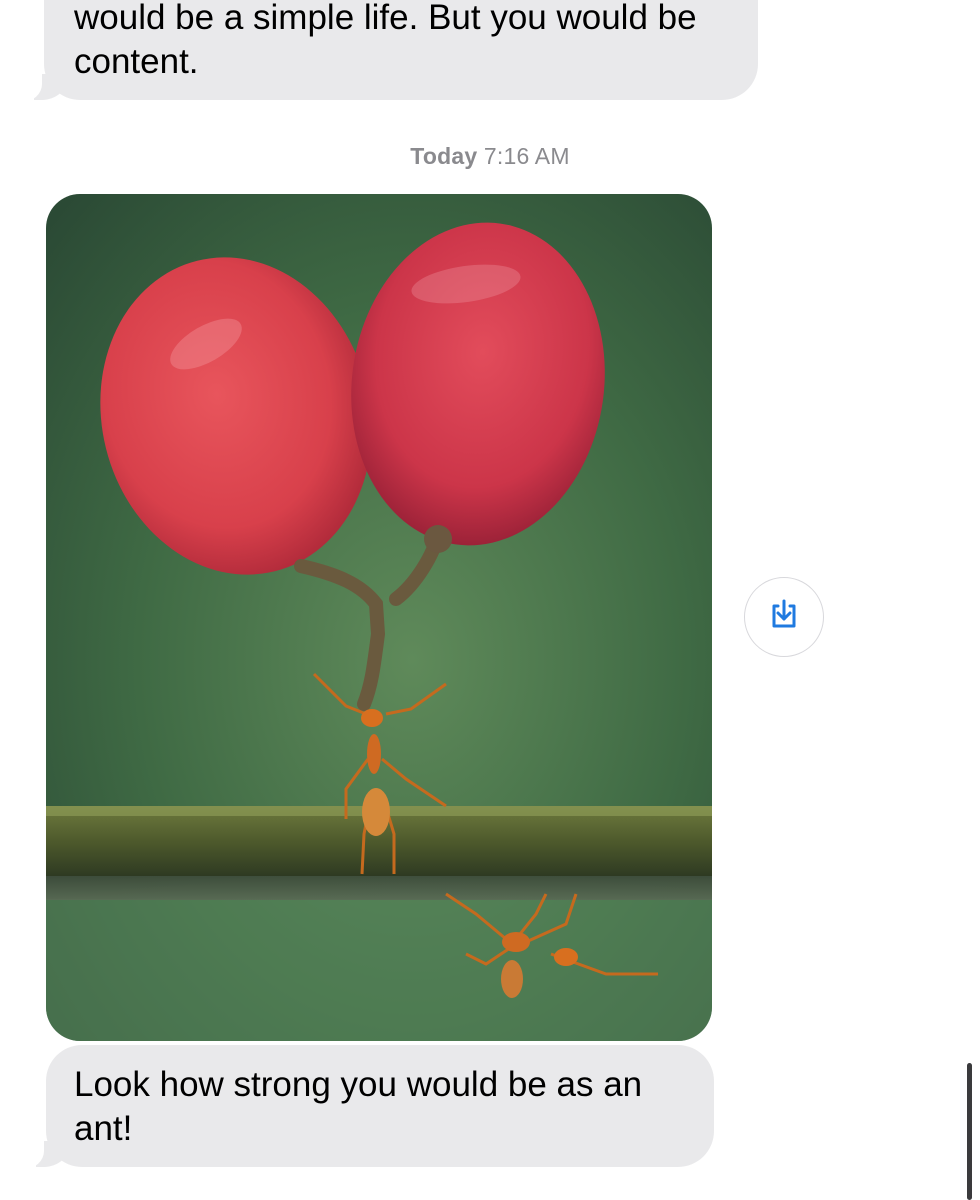 This screenshot has width=980, height=1200. I want to click on message-timestamp: Today 7:16 AM, so click(490, 156).